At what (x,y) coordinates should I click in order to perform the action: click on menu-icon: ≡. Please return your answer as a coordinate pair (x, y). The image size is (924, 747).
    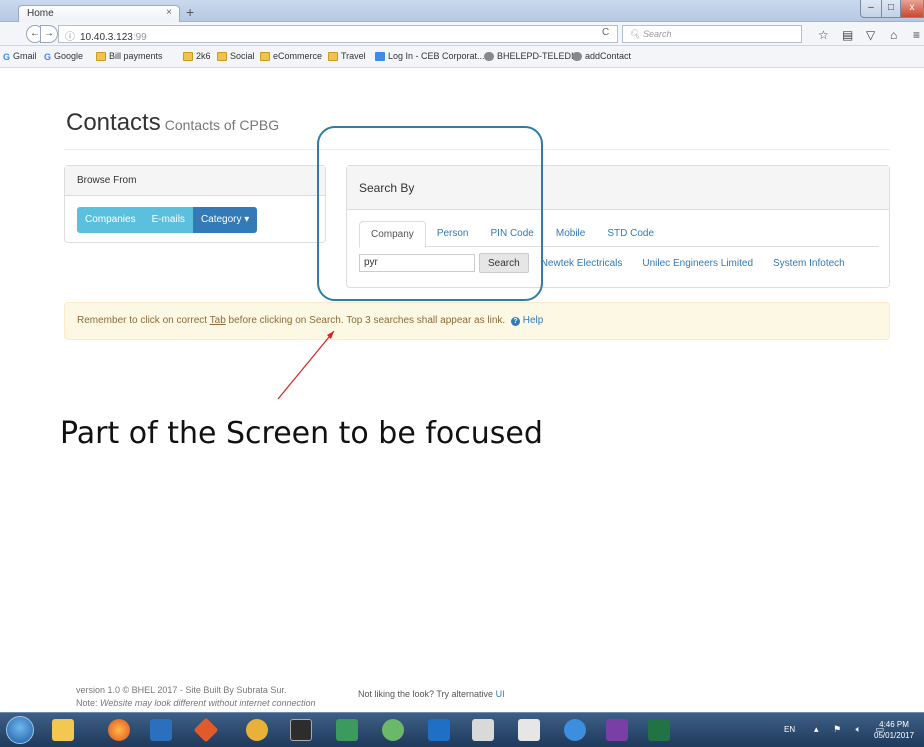
    Looking at the image, I should click on (916, 35).